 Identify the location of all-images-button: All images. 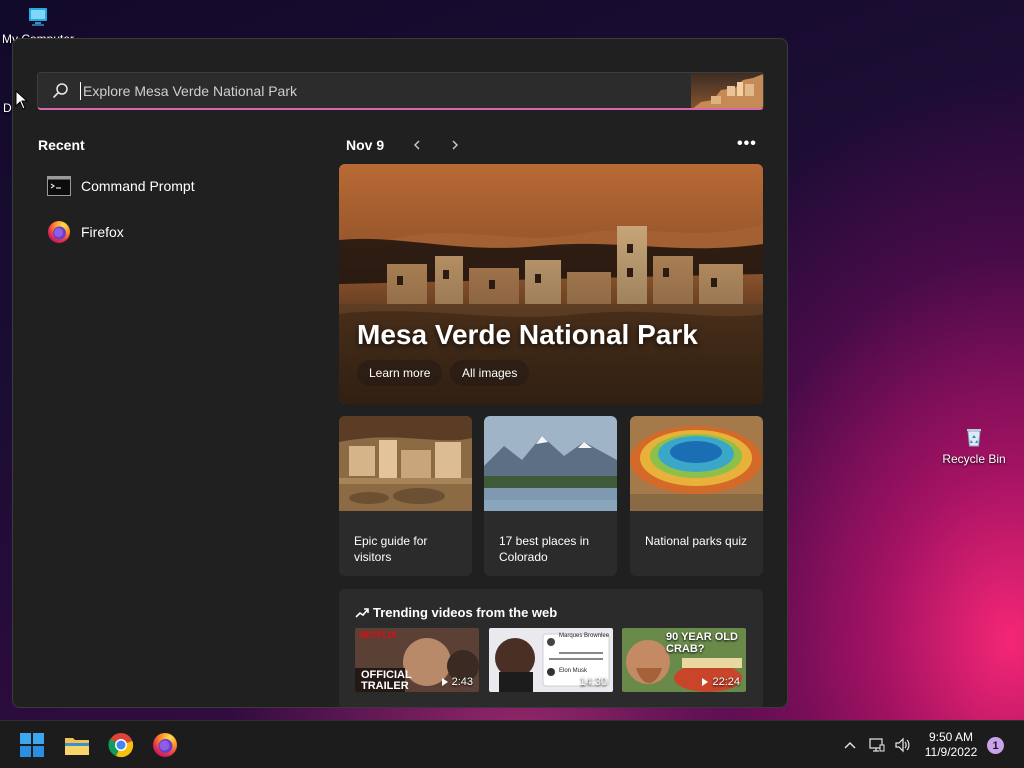
(490, 373).